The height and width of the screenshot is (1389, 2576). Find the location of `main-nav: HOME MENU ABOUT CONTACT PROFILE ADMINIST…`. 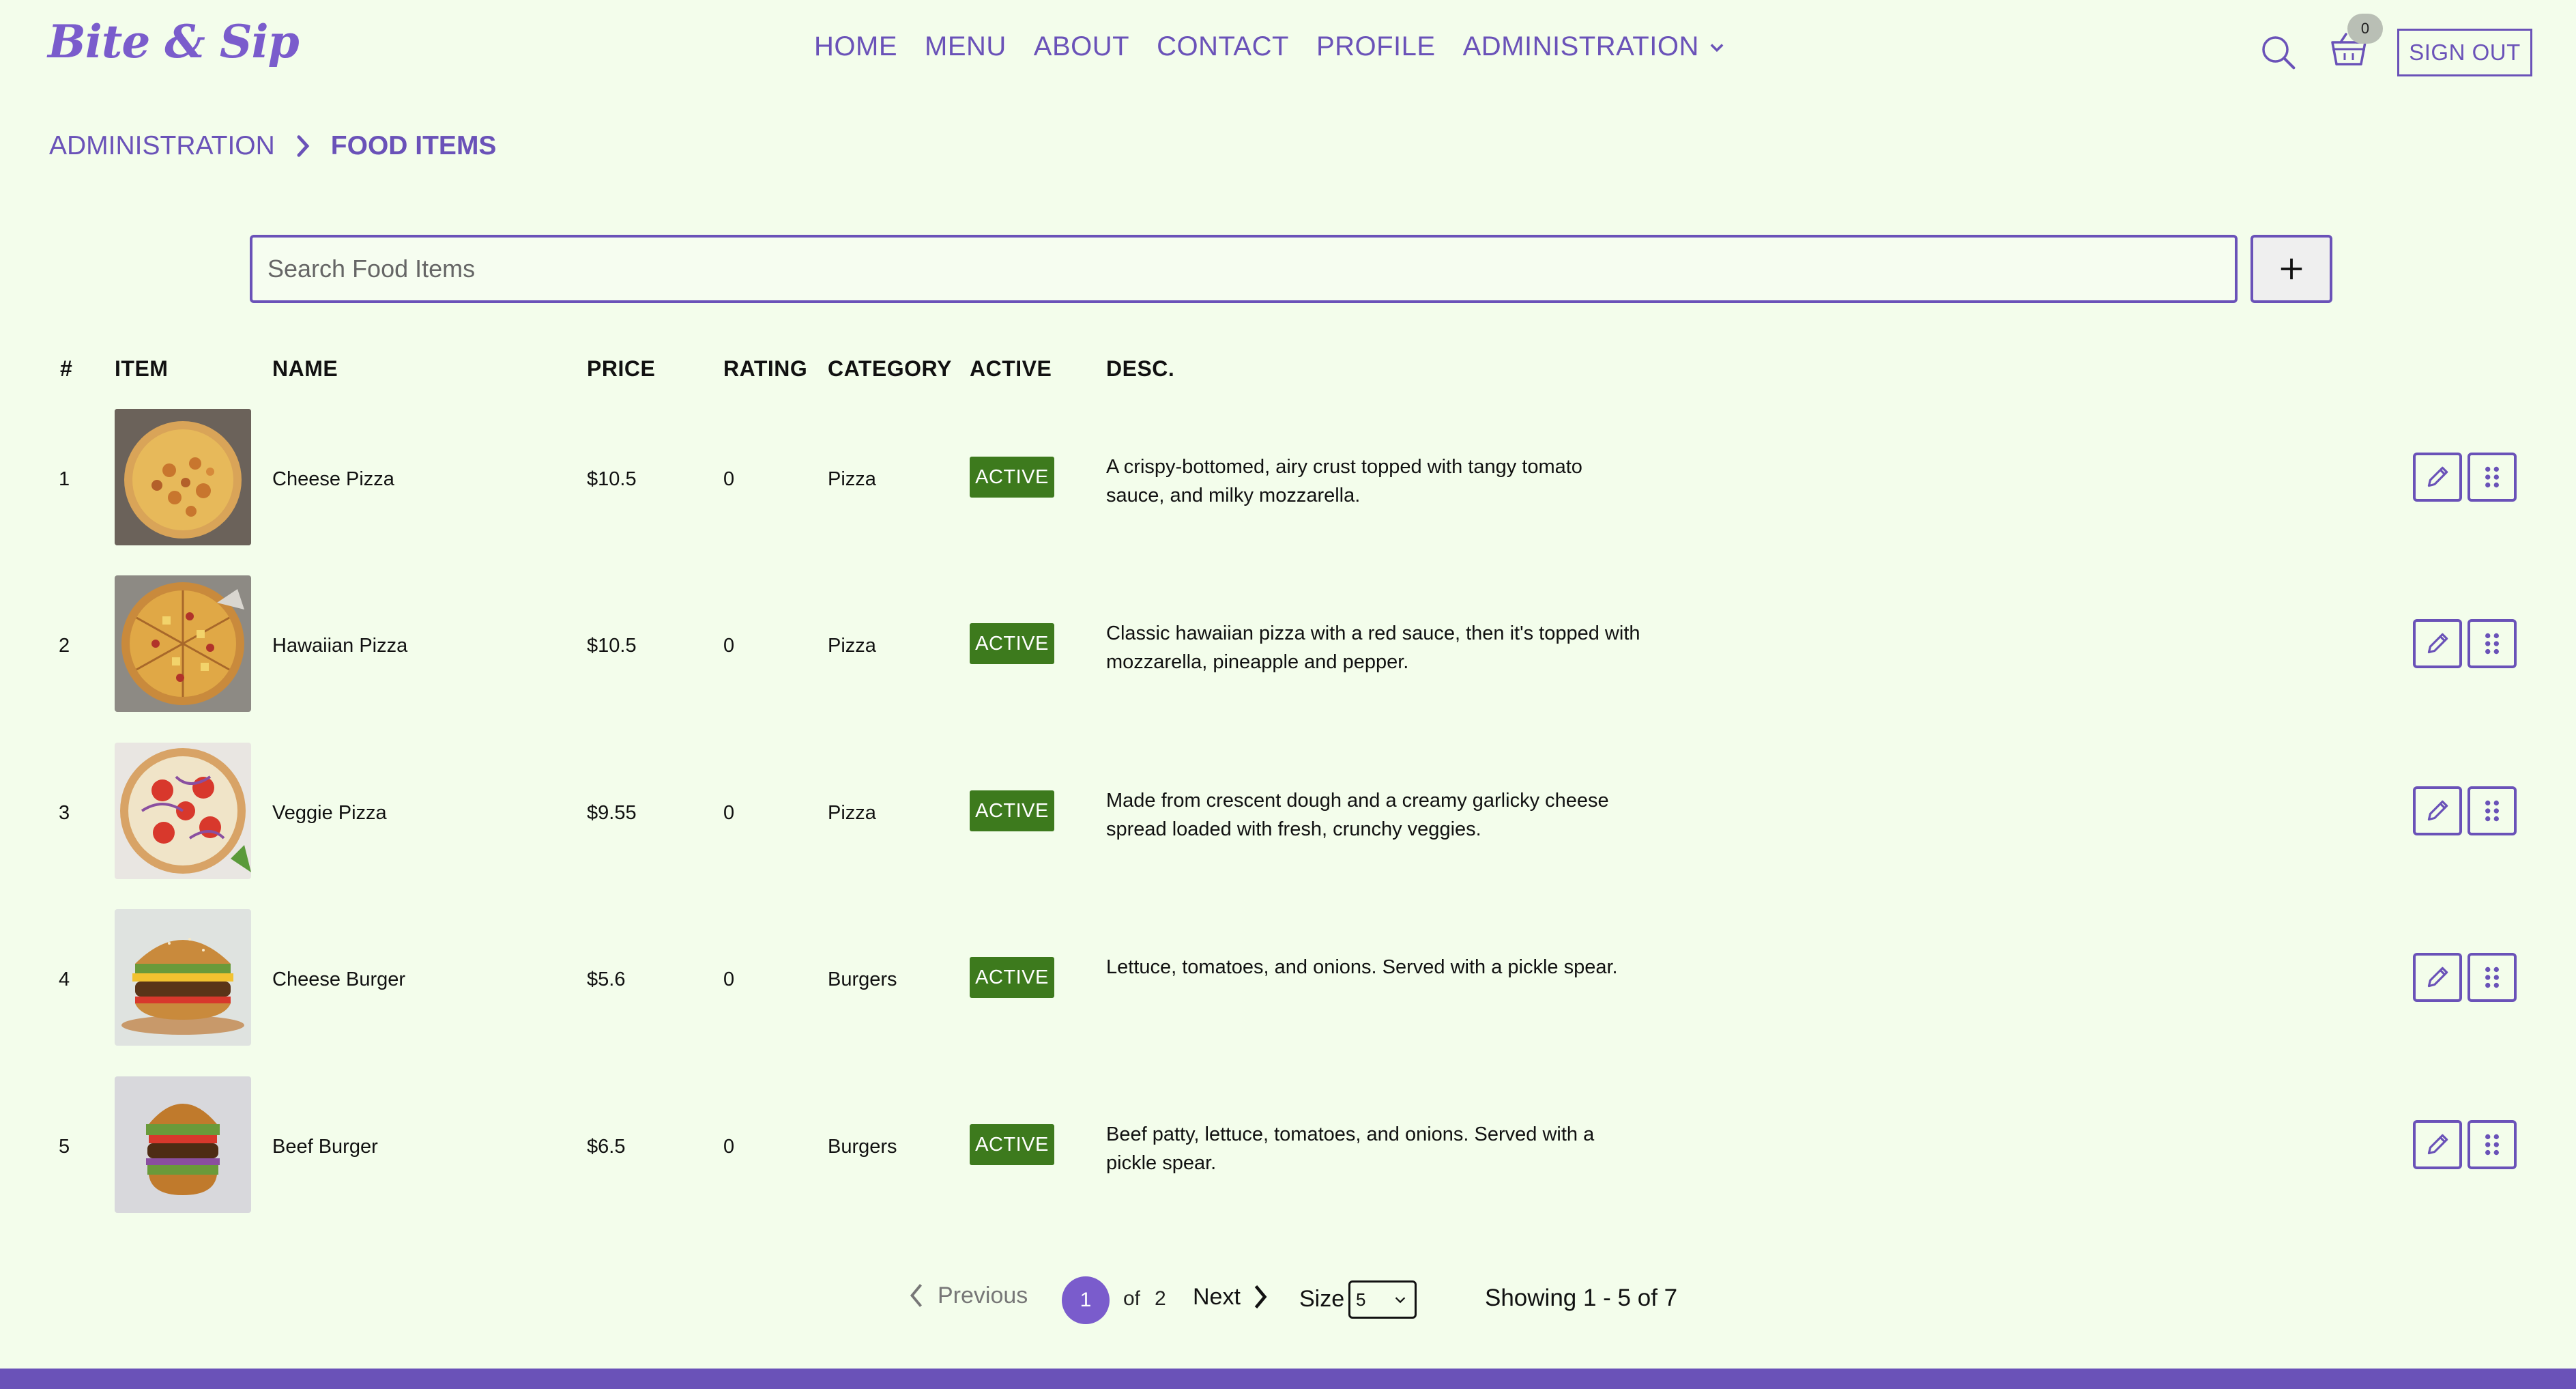

main-nav: HOME MENU ABOUT CONTACT PROFILE ADMINIST… is located at coordinates (1270, 46).